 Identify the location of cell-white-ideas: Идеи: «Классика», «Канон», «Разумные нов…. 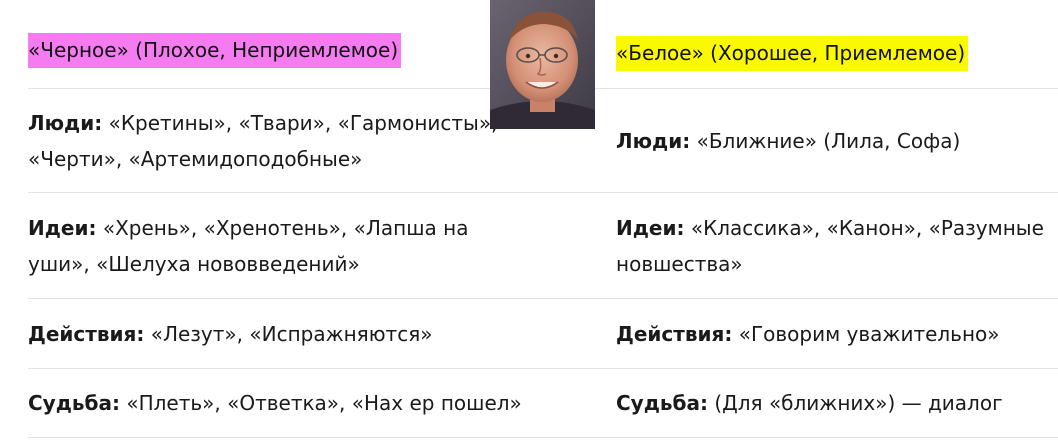
(837, 245).